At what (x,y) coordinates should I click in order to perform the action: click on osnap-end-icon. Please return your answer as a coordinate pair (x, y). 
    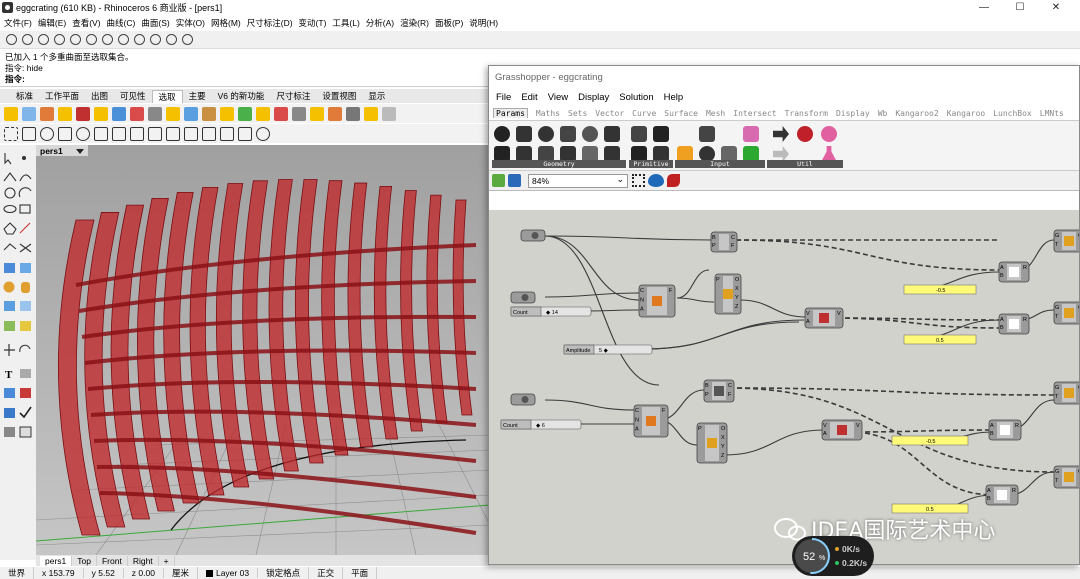
    Looking at the image, I should click on (11, 39).